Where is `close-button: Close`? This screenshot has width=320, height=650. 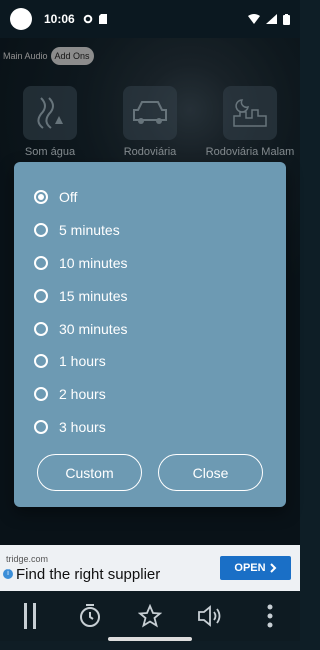 close-button: Close is located at coordinates (210, 472).